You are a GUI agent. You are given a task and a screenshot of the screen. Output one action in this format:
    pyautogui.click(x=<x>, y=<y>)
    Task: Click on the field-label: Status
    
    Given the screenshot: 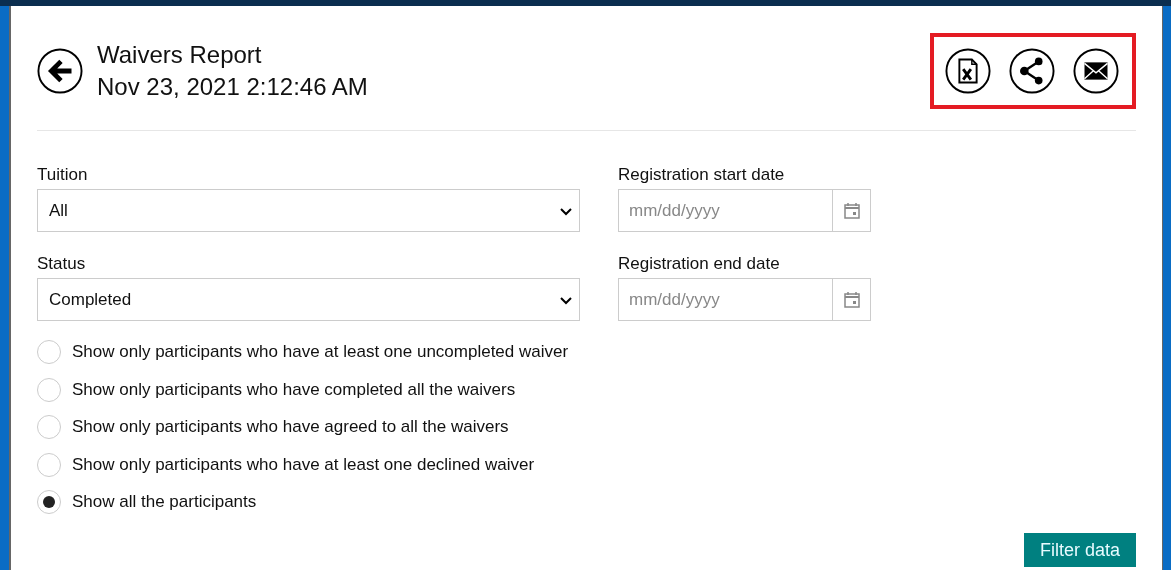 What is the action you would take?
    pyautogui.click(x=62, y=264)
    